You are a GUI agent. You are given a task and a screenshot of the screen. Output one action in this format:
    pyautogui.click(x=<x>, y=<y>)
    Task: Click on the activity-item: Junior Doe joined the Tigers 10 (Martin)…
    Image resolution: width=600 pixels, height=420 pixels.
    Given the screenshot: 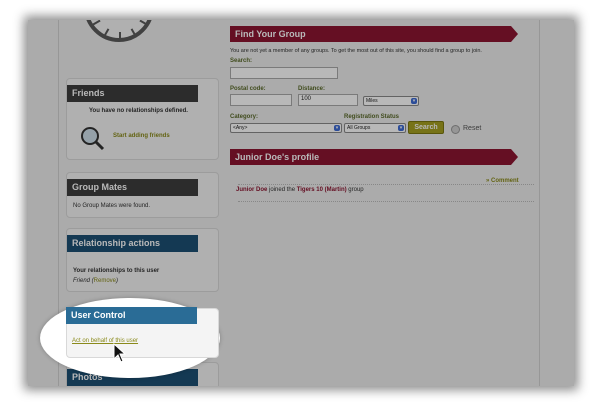 What is the action you would take?
    pyautogui.click(x=300, y=190)
    